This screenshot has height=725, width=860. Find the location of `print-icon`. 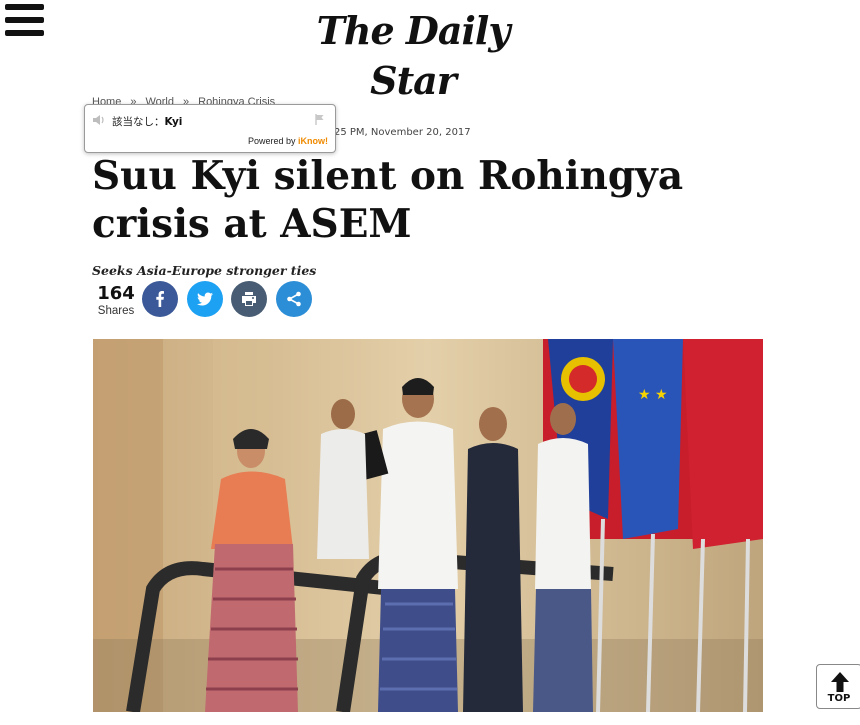

print-icon is located at coordinates (249, 299).